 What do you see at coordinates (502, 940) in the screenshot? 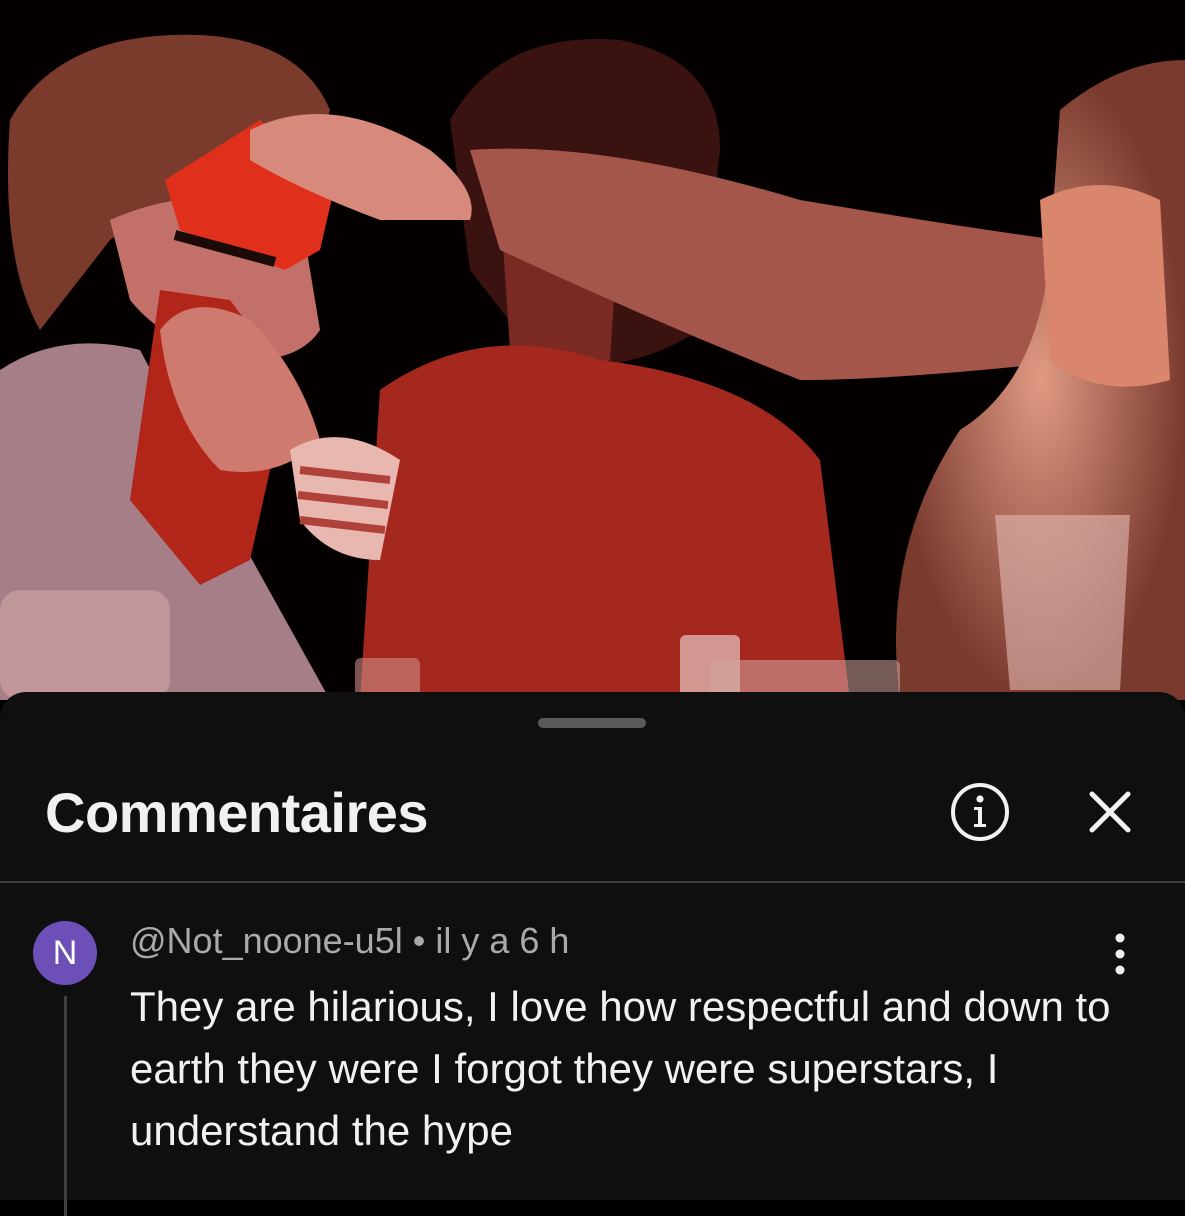
I see `comment-time: il y a 6 h` at bounding box center [502, 940].